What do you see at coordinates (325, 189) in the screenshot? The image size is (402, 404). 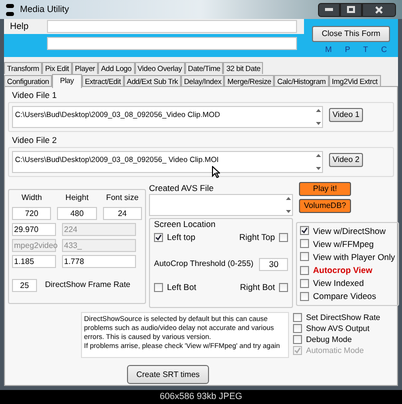 I see `action-button: Play it!` at bounding box center [325, 189].